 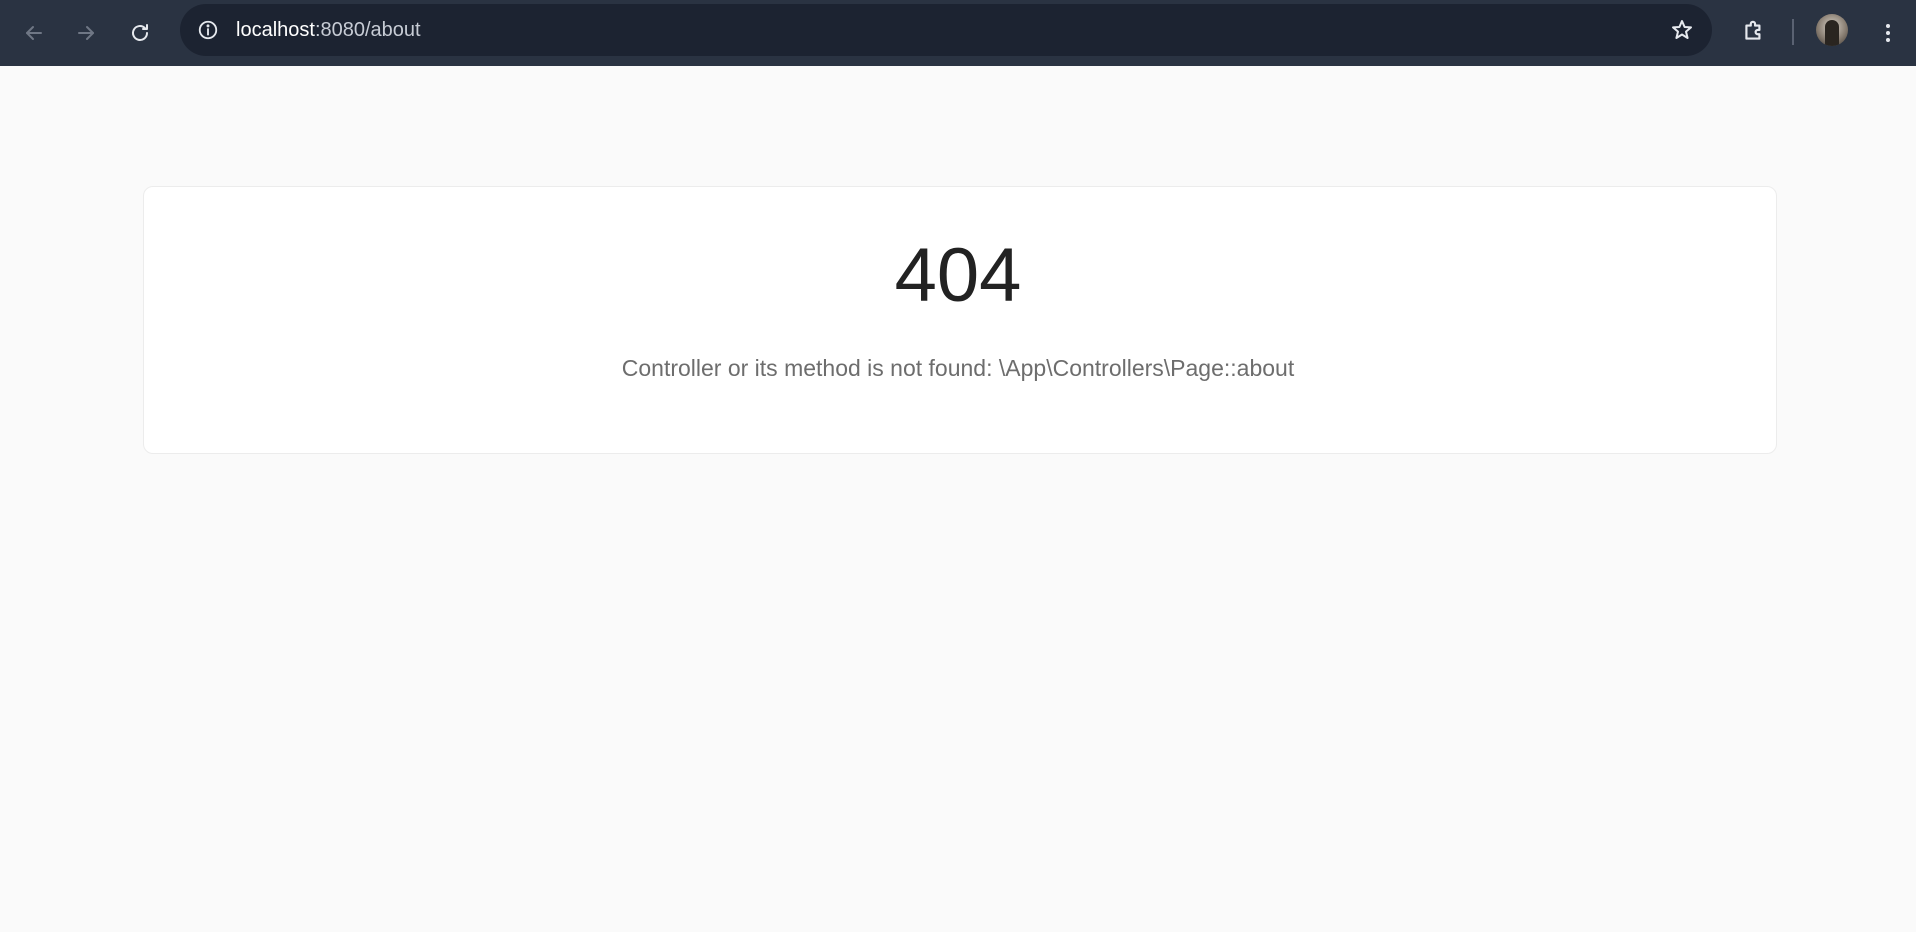 I want to click on browser-menu-button, so click(x=1888, y=33).